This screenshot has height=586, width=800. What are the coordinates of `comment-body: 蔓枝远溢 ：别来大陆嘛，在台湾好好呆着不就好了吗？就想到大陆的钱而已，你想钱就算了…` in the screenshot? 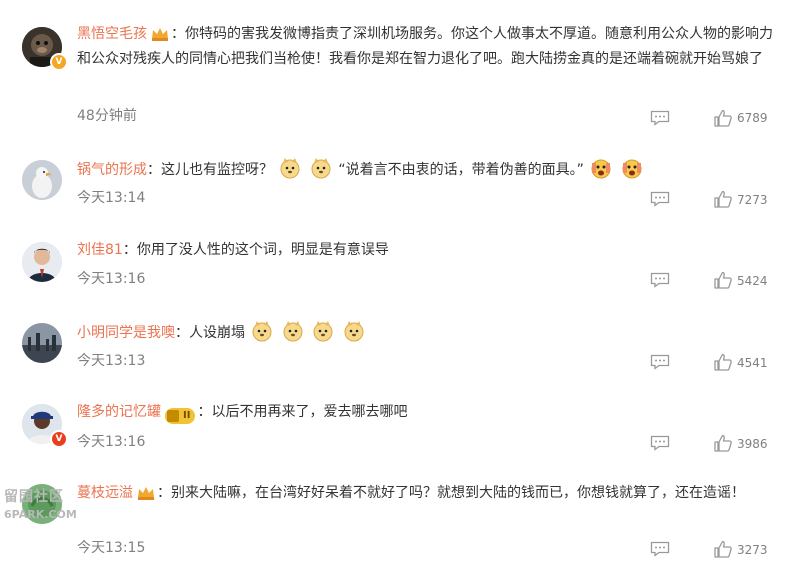 It's located at (422, 494).